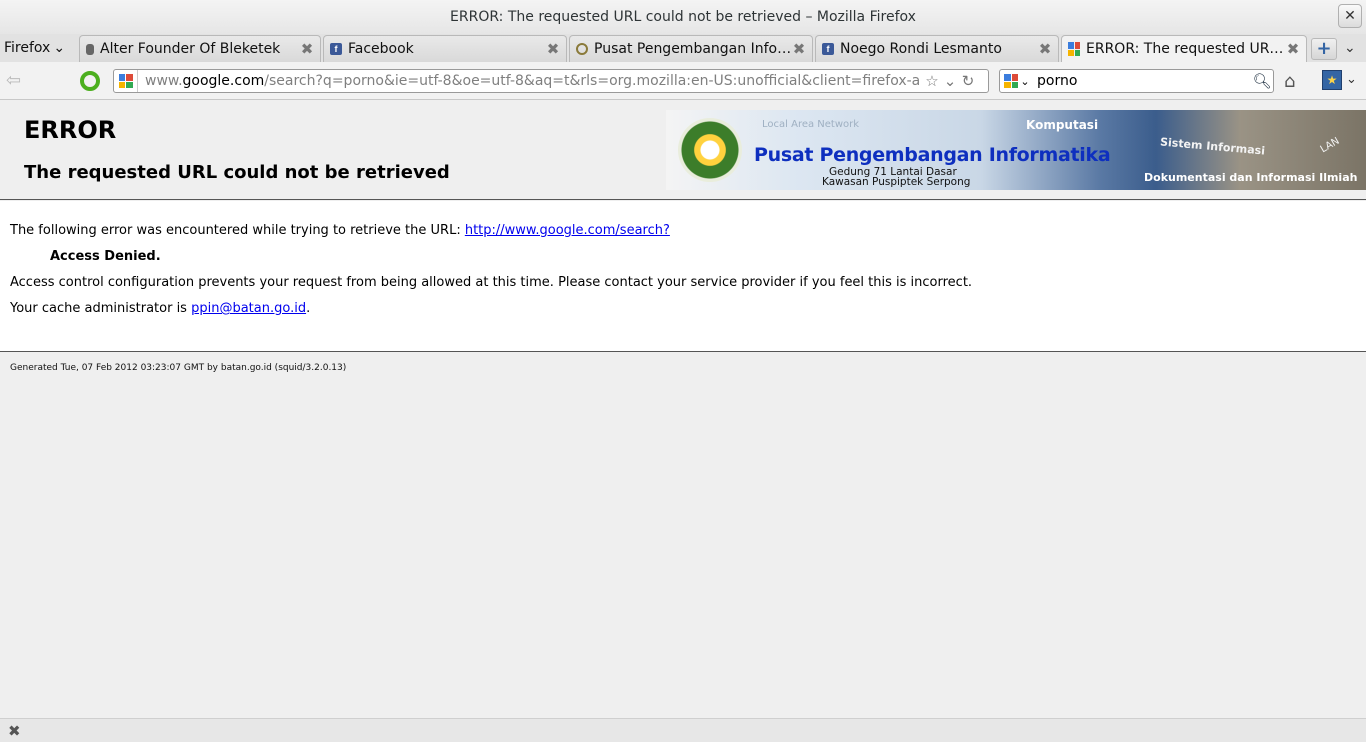 The height and width of the screenshot is (742, 1366). I want to click on new-tab-button: +, so click(1324, 49).